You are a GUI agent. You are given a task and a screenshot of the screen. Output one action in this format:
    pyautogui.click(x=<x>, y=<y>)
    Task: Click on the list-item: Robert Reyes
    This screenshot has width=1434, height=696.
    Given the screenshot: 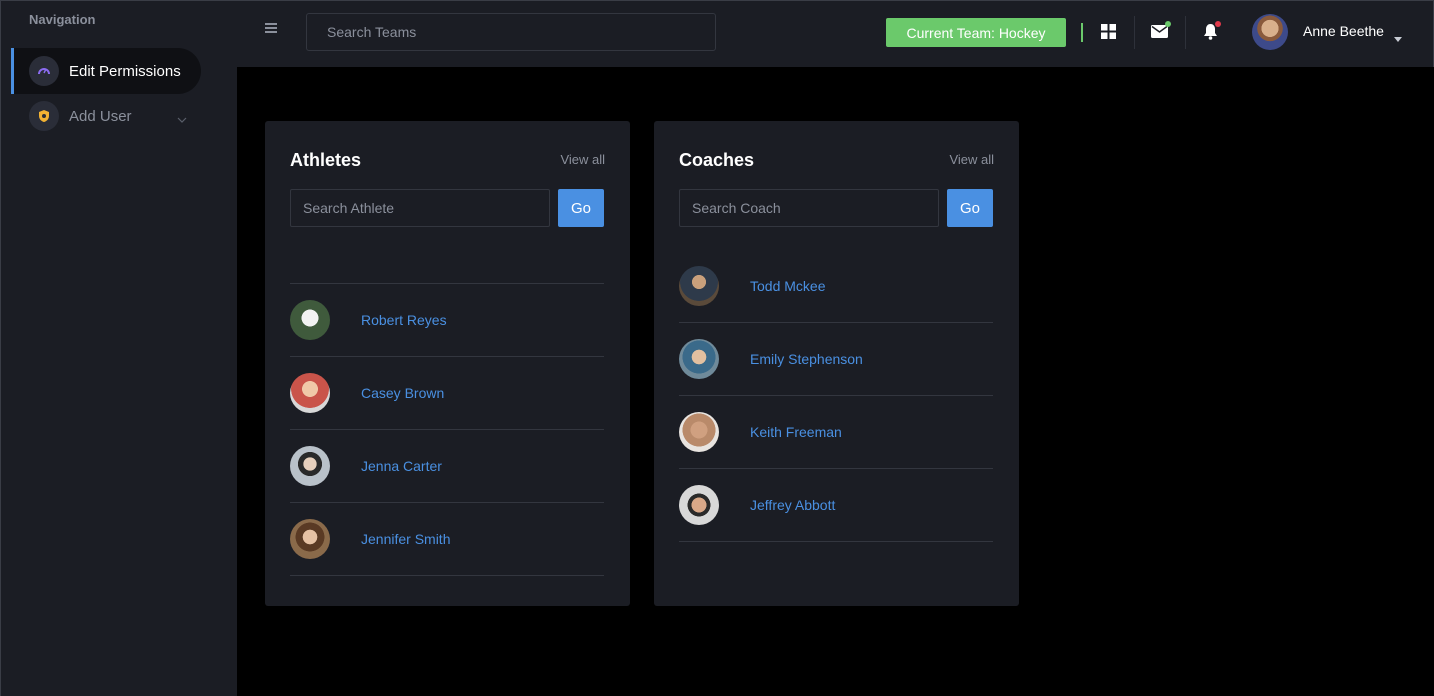 What is the action you would take?
    pyautogui.click(x=447, y=320)
    